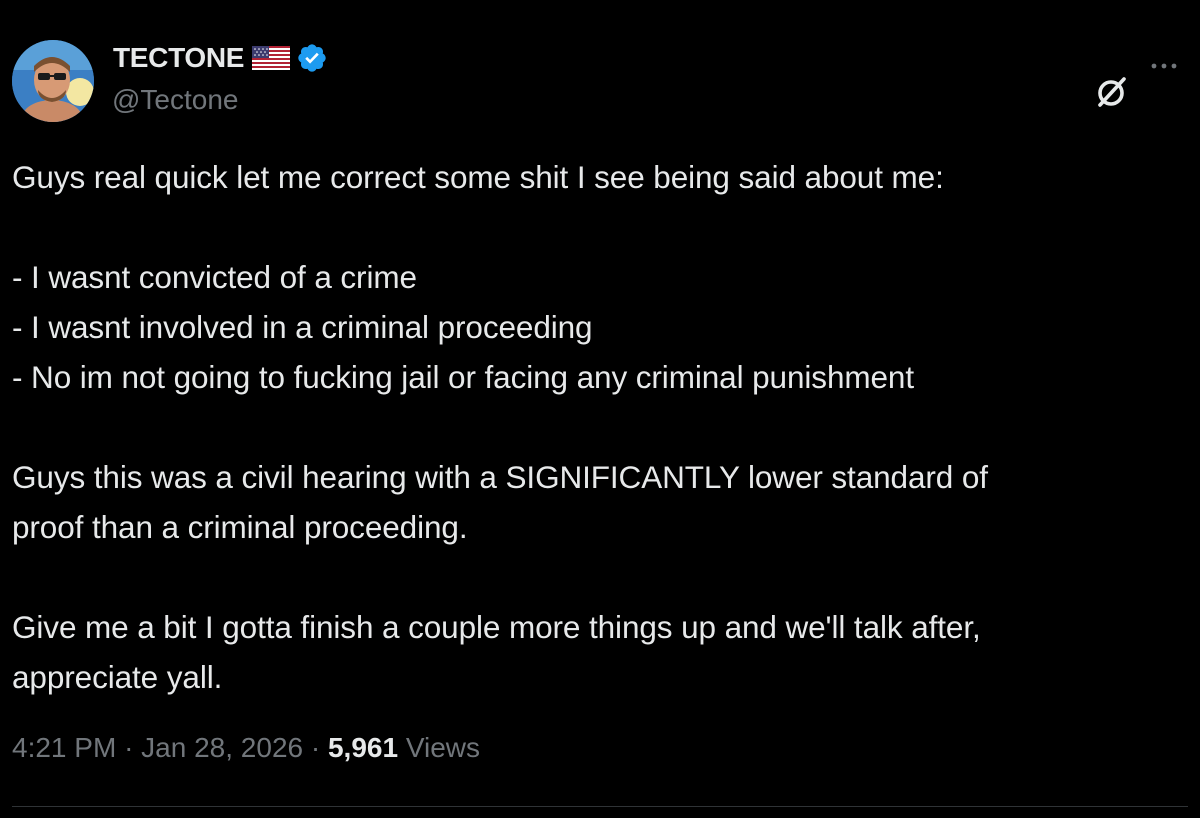  What do you see at coordinates (178, 58) in the screenshot?
I see `author-display-name: TECTONE` at bounding box center [178, 58].